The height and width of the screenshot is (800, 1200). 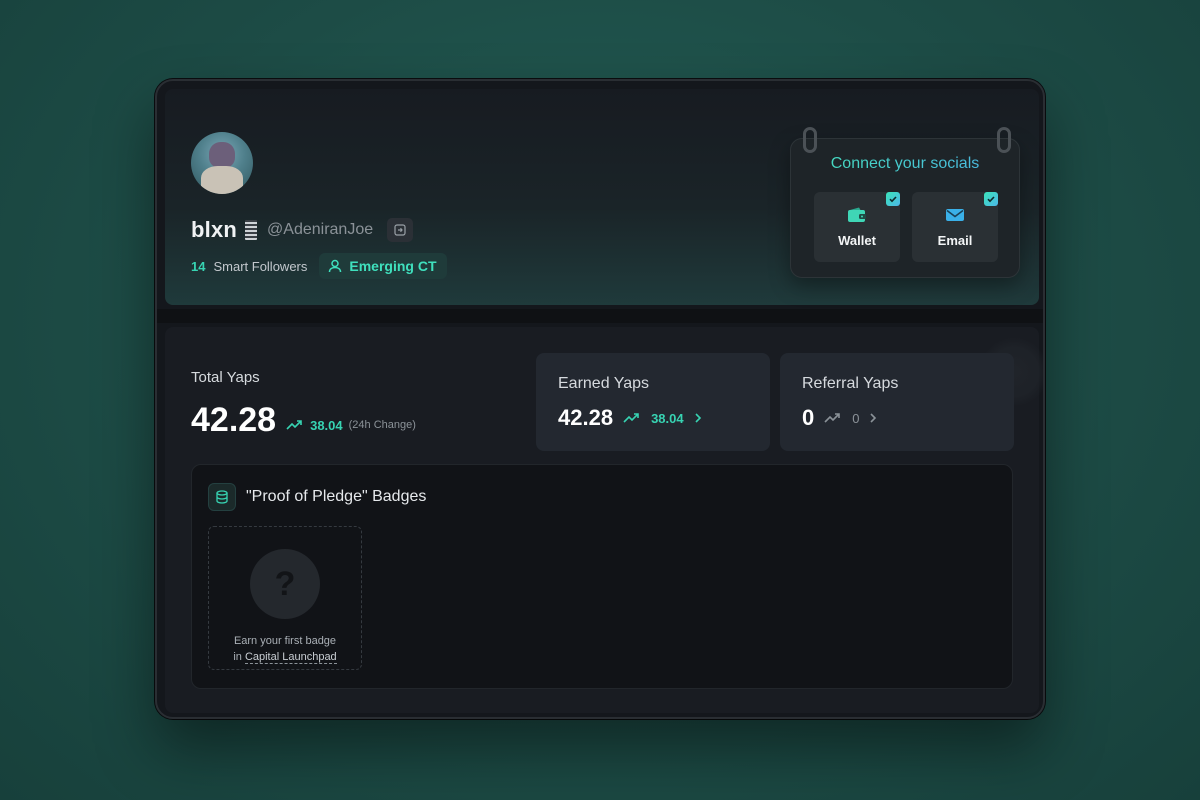 I want to click on total-change-label: (24h Change), so click(x=382, y=425).